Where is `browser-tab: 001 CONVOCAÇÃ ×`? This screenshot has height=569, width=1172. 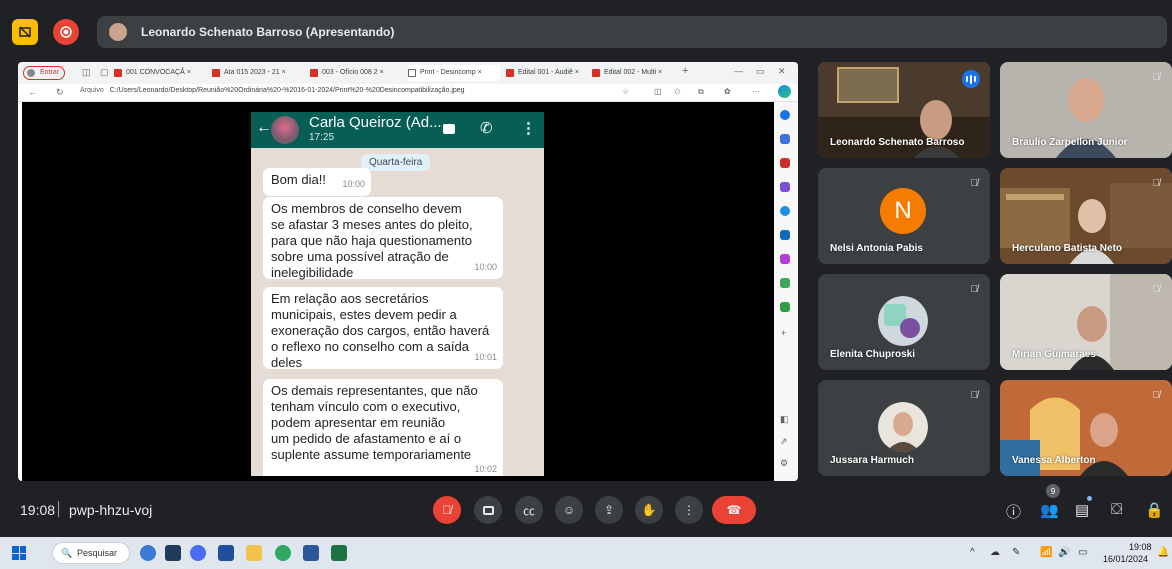 browser-tab: 001 CONVOCAÇÃ × is located at coordinates (160, 73).